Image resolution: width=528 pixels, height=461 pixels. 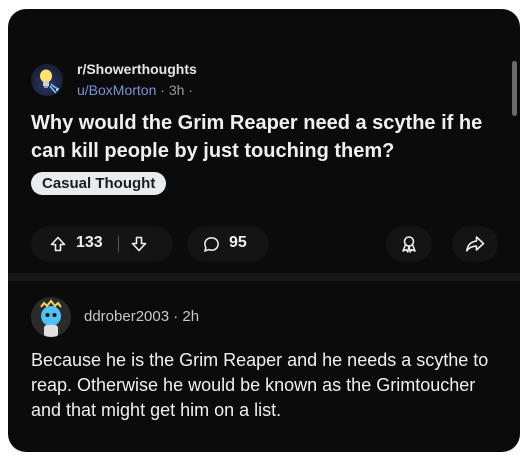 What do you see at coordinates (264, 277) in the screenshot?
I see `post-comment-divider` at bounding box center [264, 277].